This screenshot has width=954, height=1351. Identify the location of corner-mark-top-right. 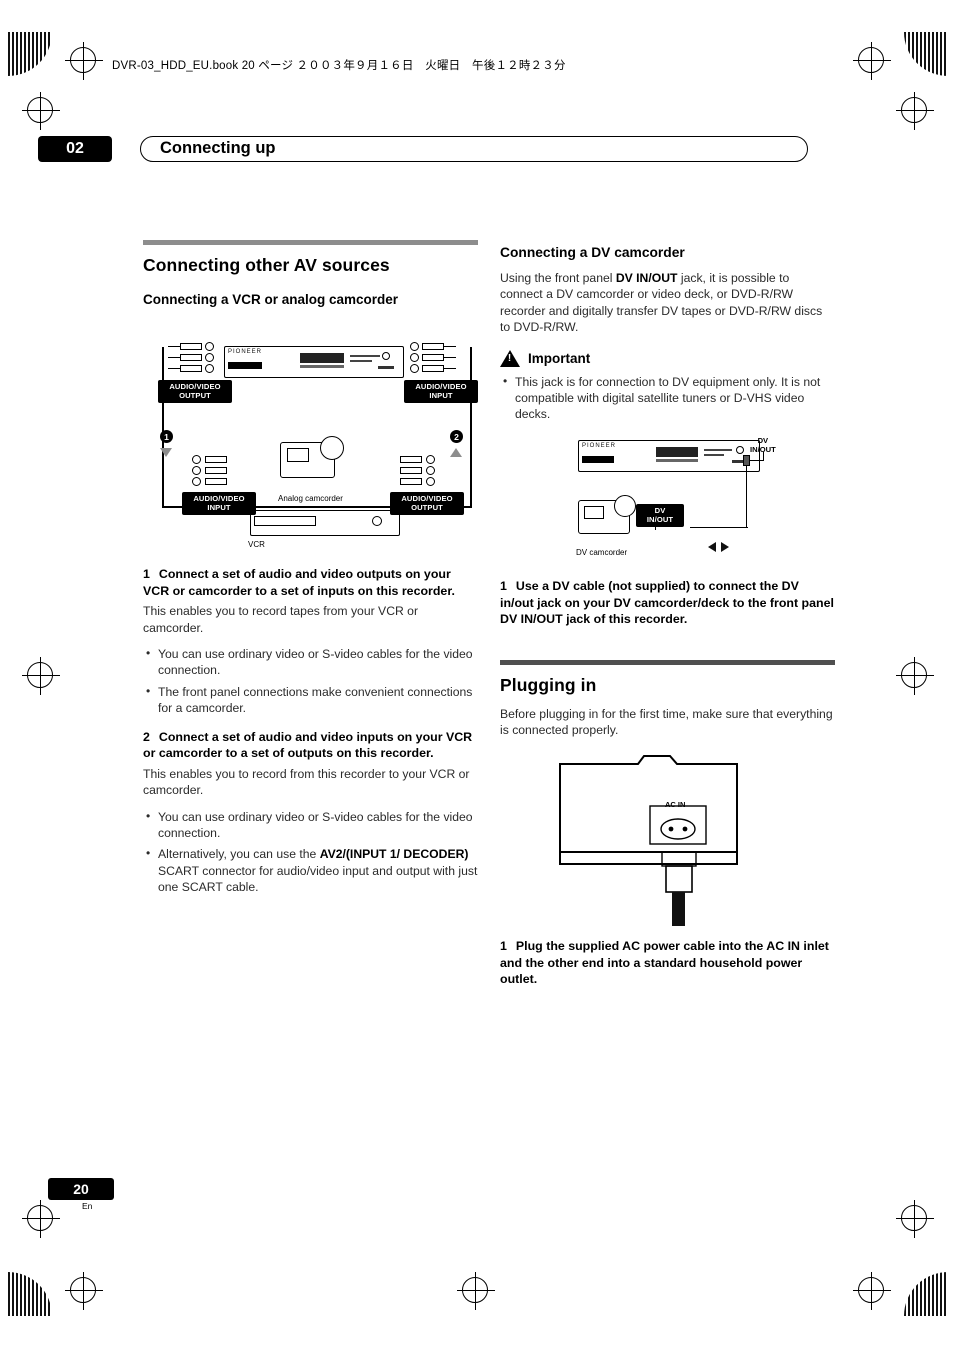
(926, 54).